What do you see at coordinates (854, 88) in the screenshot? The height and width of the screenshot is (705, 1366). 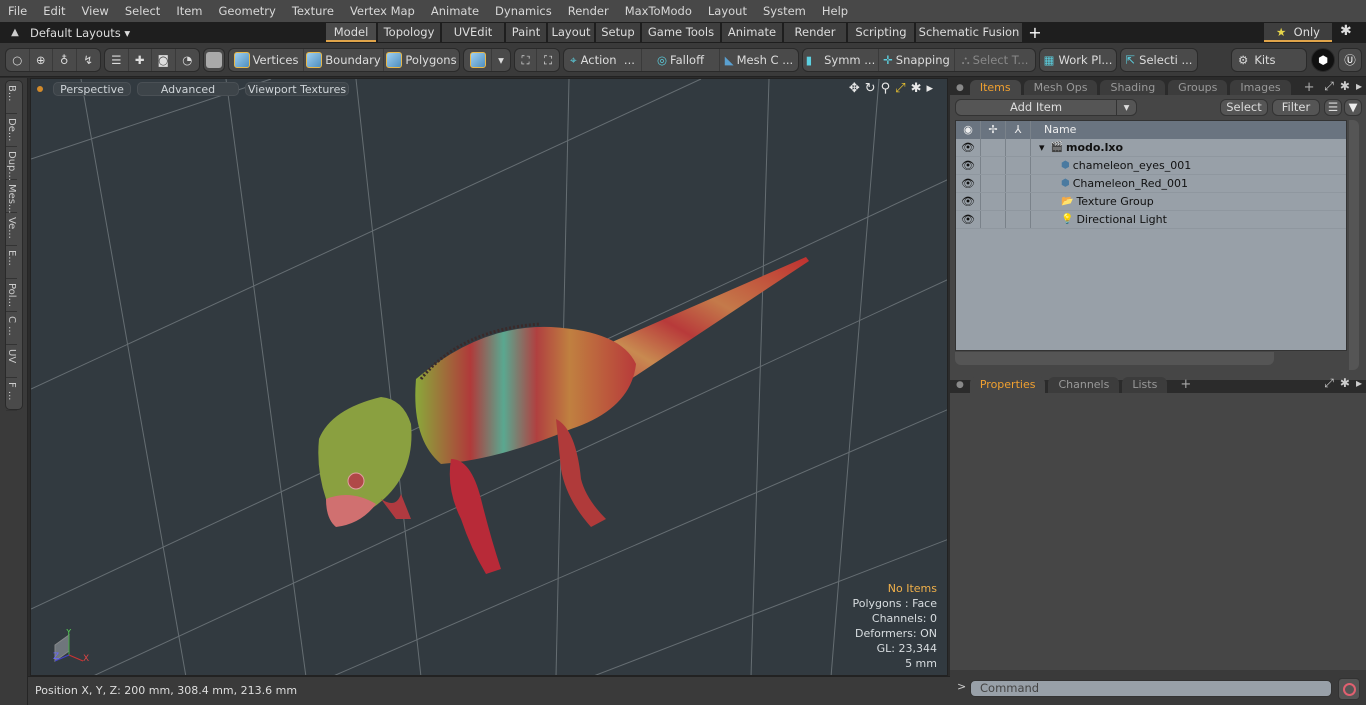 I see `pan-icon: ✥` at bounding box center [854, 88].